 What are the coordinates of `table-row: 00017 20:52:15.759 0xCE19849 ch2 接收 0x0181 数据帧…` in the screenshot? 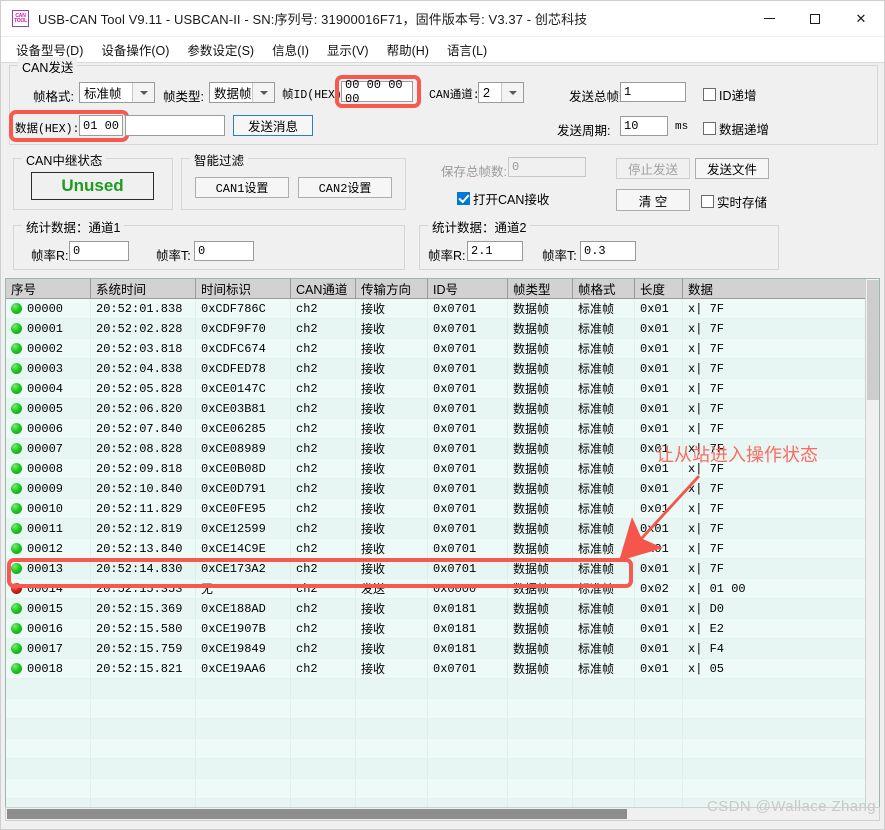 It's located at (442, 649).